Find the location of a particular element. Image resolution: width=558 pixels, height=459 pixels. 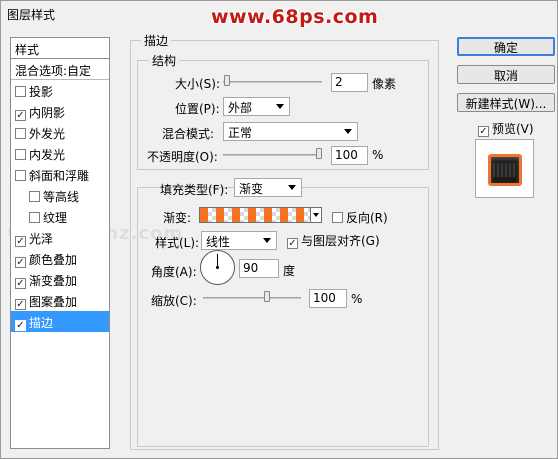

align-label: 与图层对齐(G) is located at coordinates (340, 241).